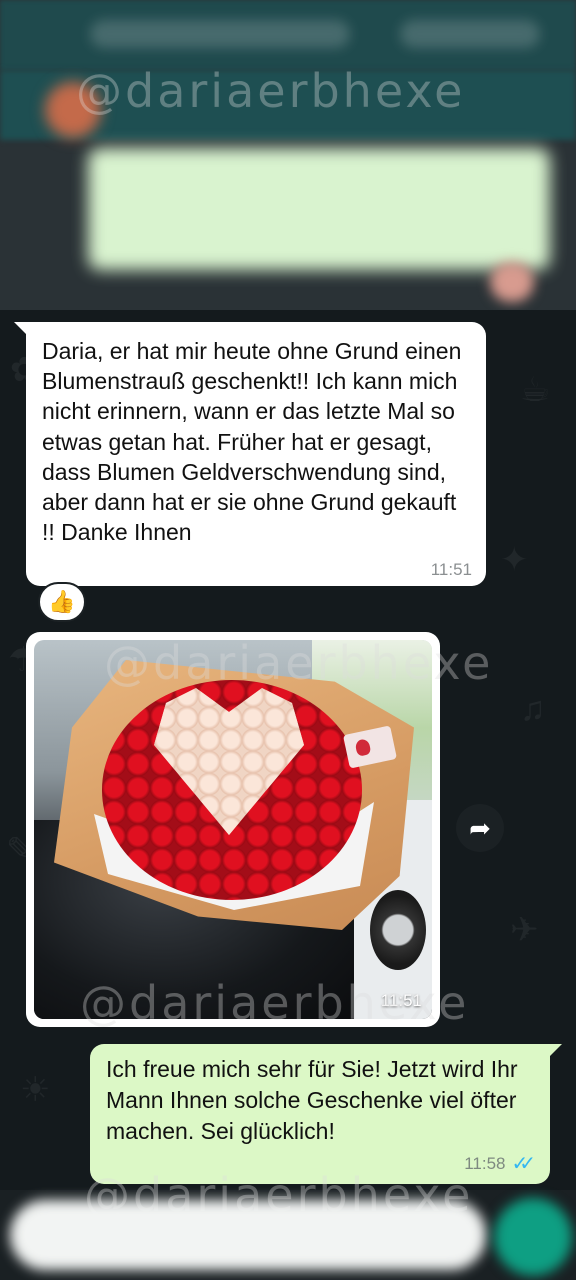  Describe the element at coordinates (319, 209) in the screenshot. I see `blurred-previous-message` at that location.